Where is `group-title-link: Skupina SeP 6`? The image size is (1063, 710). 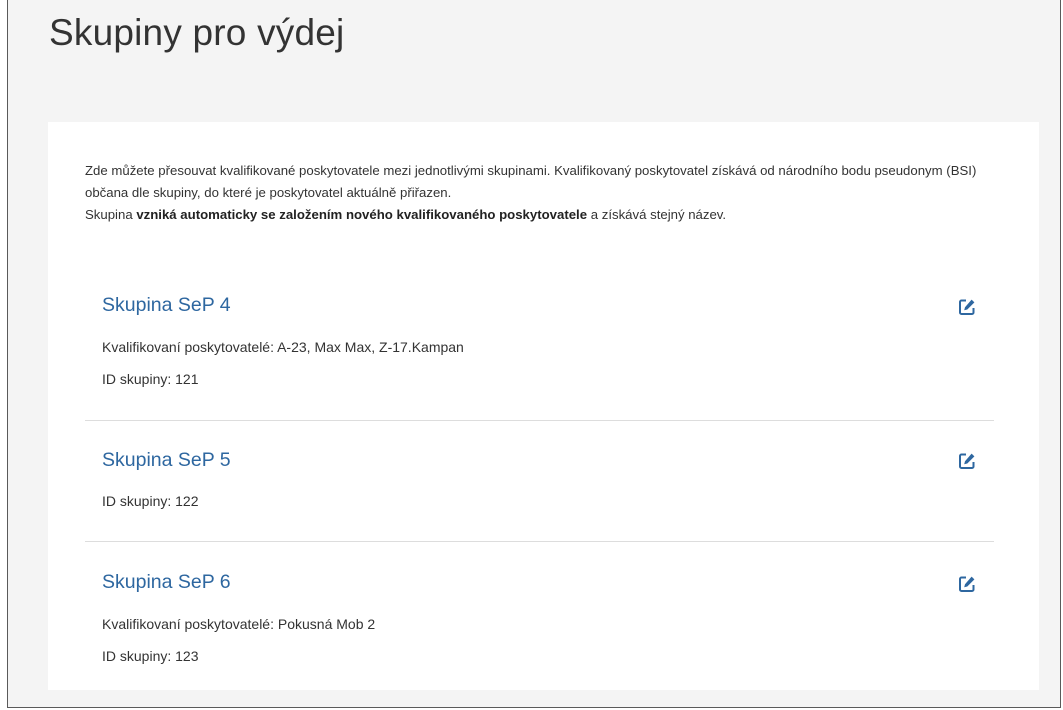 group-title-link: Skupina SeP 6 is located at coordinates (166, 582).